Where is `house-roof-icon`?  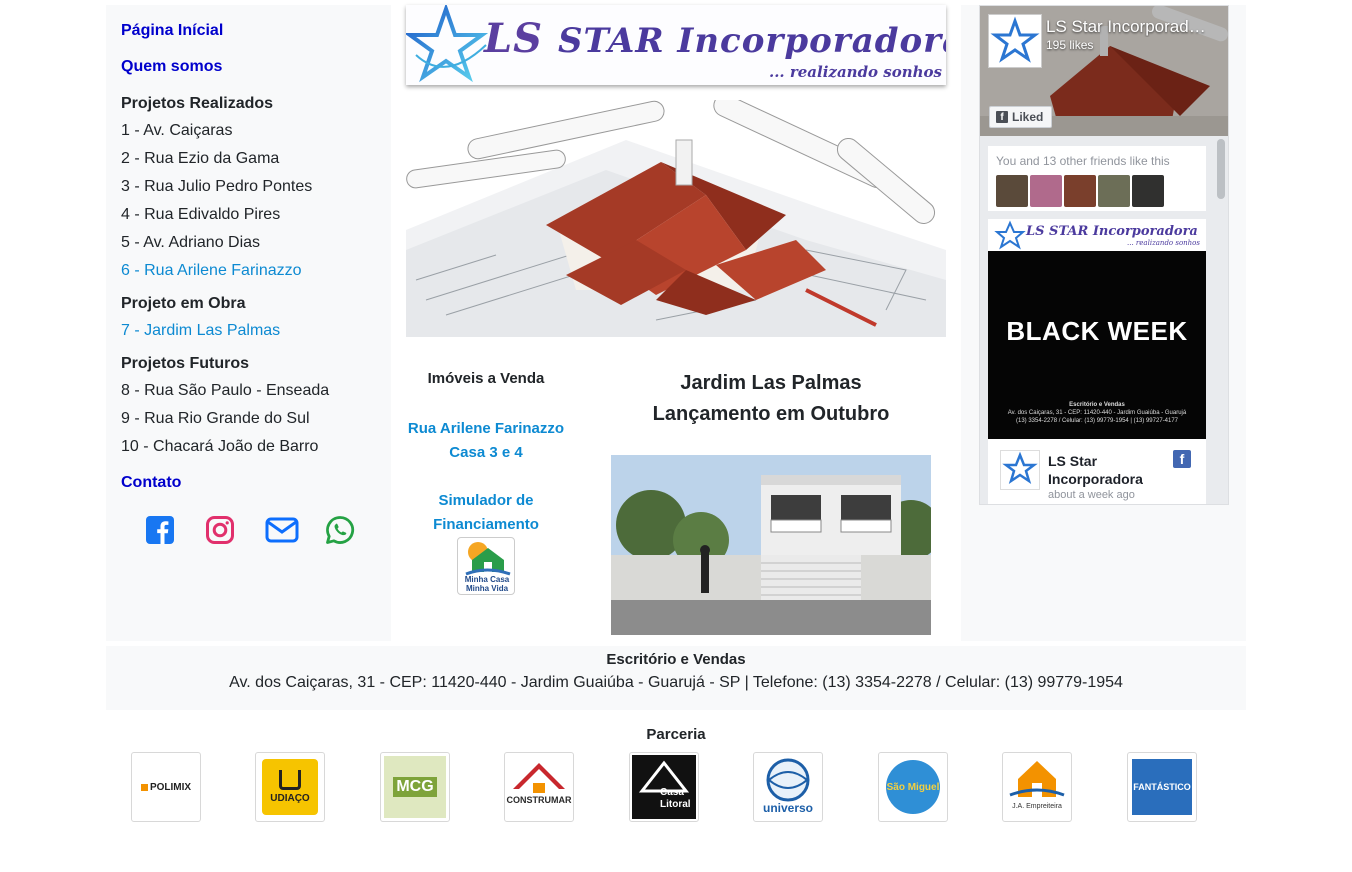
house-roof-icon is located at coordinates (539, 778).